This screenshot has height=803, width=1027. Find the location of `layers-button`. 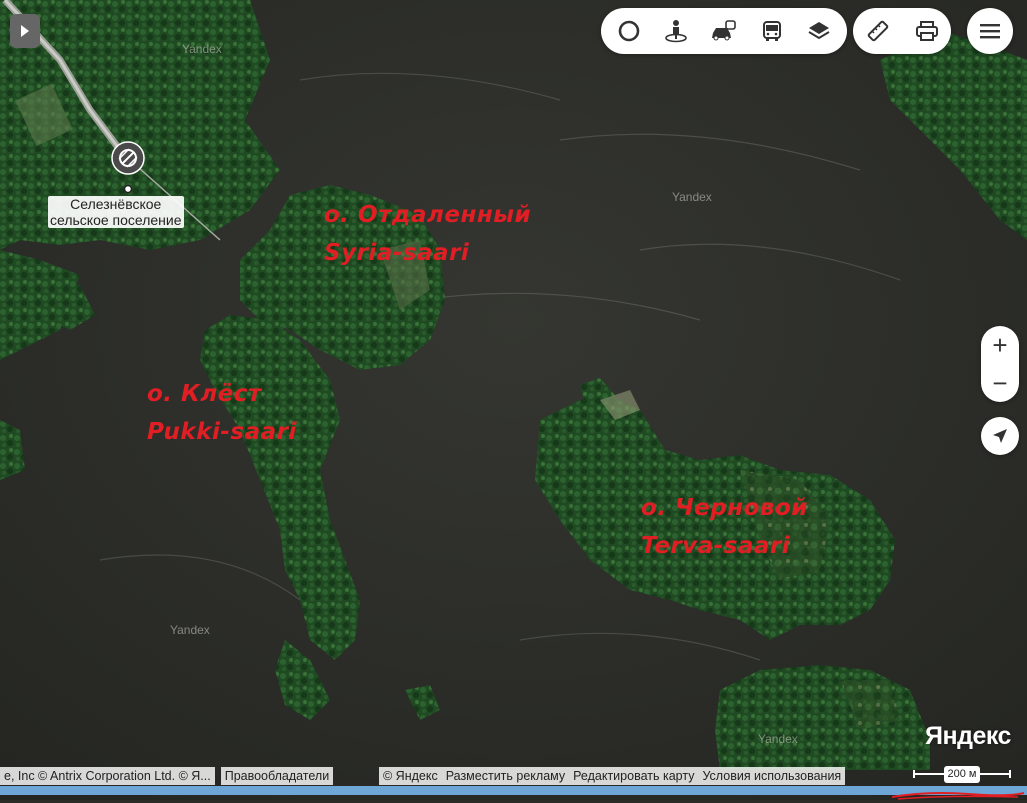

layers-button is located at coordinates (819, 31).